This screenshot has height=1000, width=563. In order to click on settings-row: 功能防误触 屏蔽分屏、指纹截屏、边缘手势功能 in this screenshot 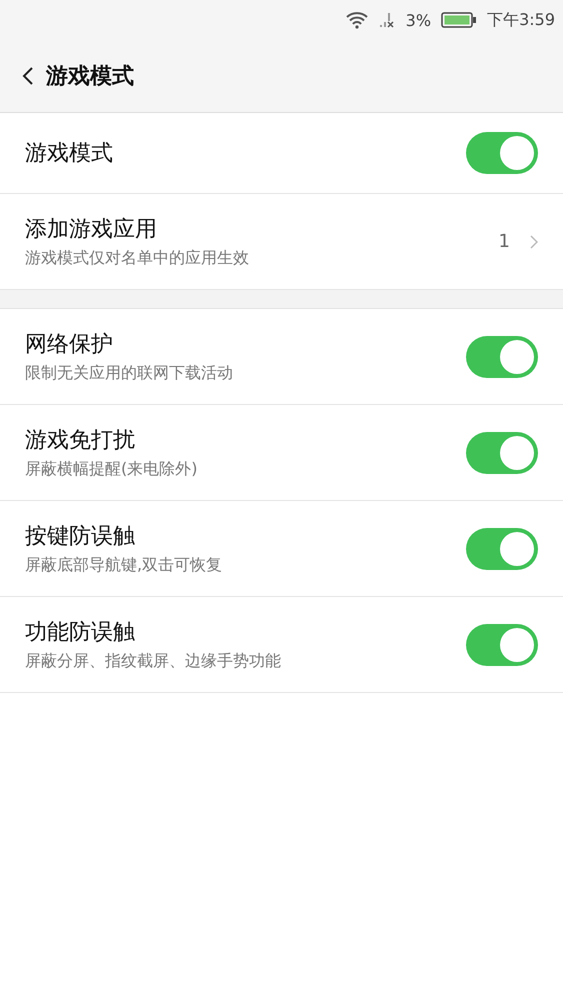, I will do `click(281, 645)`.